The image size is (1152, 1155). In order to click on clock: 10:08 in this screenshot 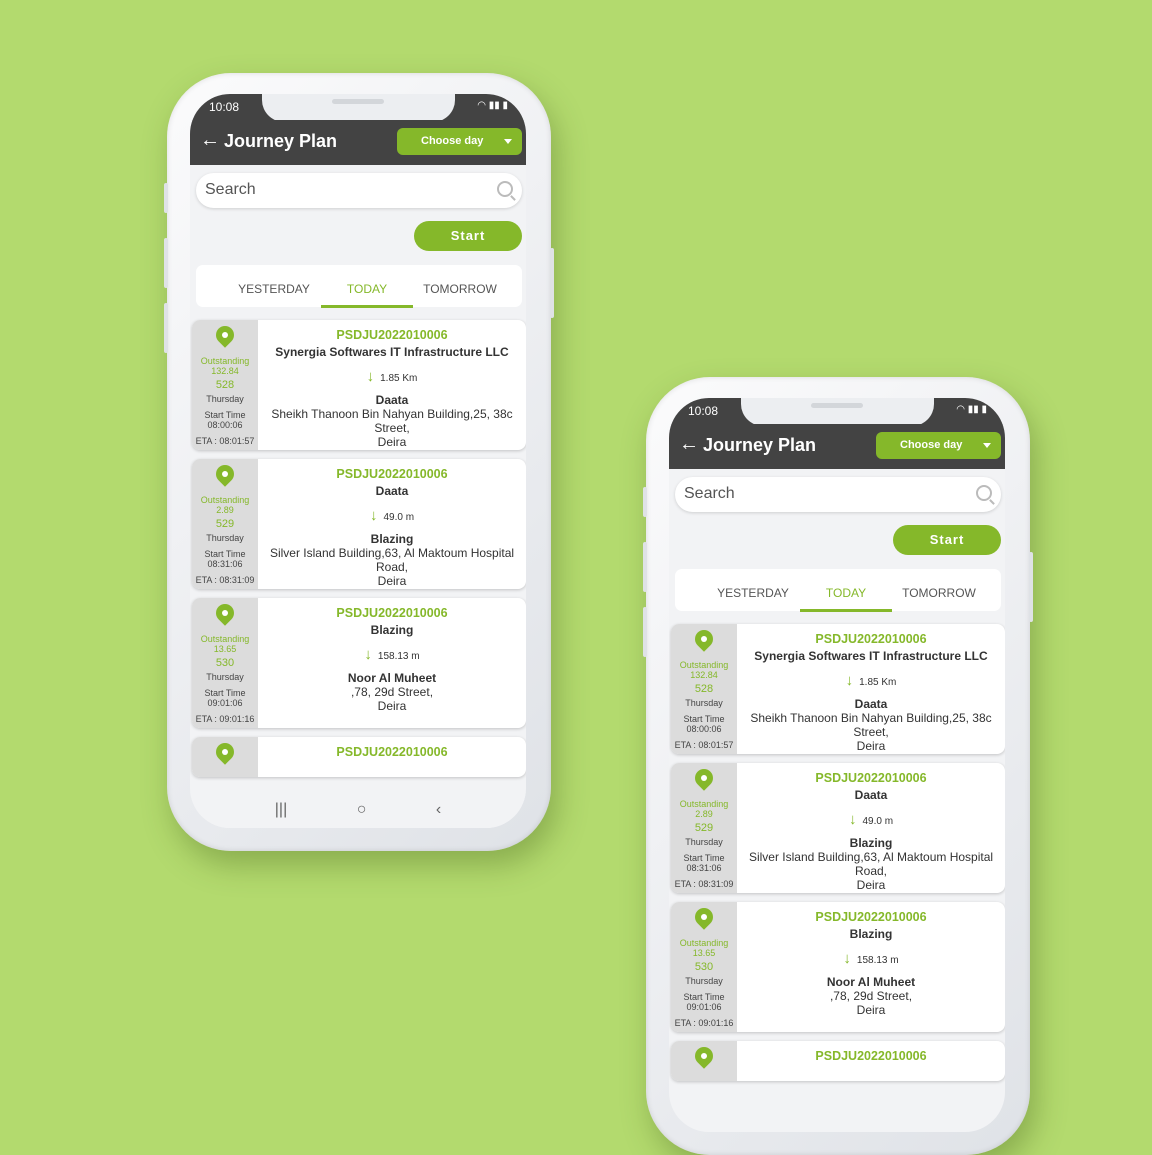, I will do `click(224, 107)`.